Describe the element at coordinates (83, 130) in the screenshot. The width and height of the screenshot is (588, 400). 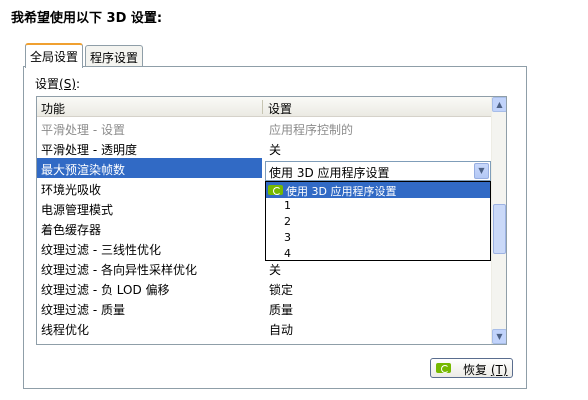
I see `row-feature: 平滑处理 - 设置` at that location.